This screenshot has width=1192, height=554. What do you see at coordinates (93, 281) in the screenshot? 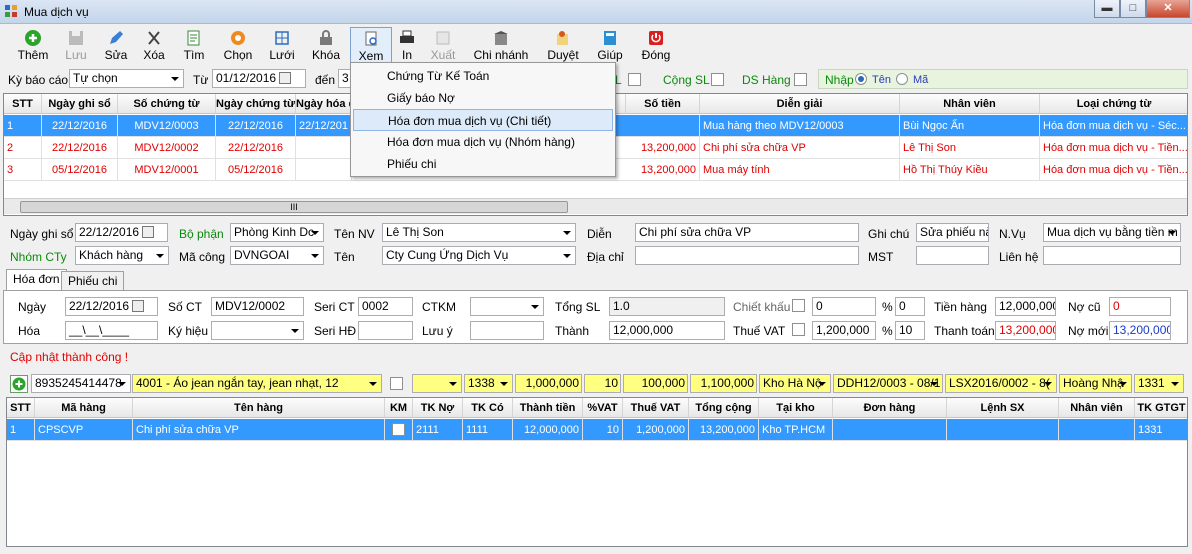
I see `tab-payment: Phiếu chi` at bounding box center [93, 281].